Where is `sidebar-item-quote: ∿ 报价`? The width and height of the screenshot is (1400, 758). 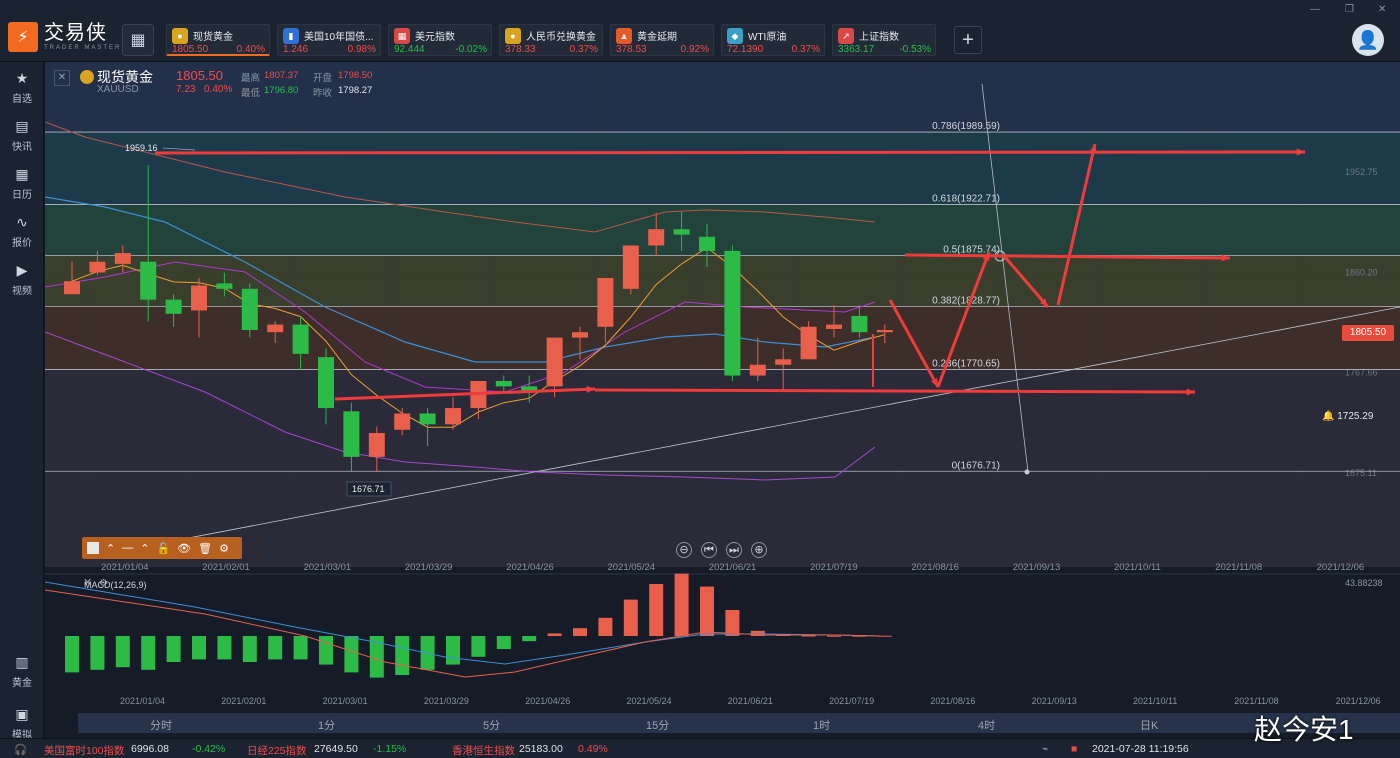
sidebar-item-quote: ∿ 报价 is located at coordinates (22, 231).